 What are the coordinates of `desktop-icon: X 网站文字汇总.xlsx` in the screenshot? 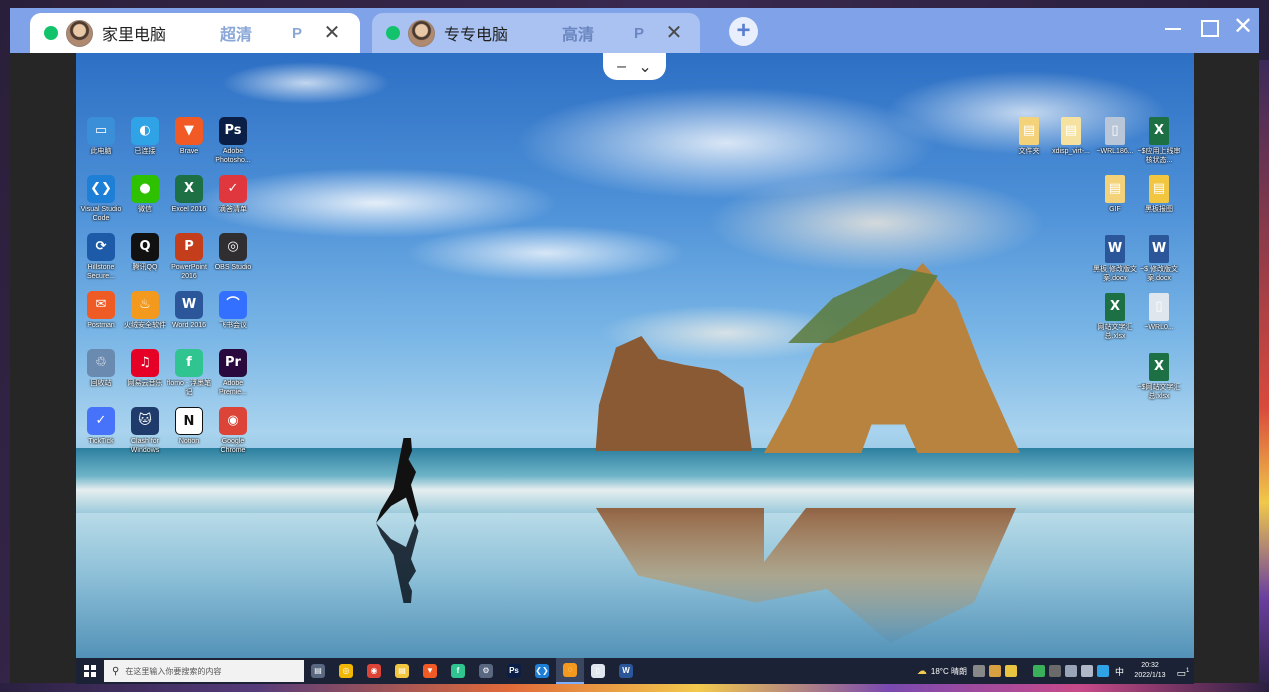 It's located at (1115, 317).